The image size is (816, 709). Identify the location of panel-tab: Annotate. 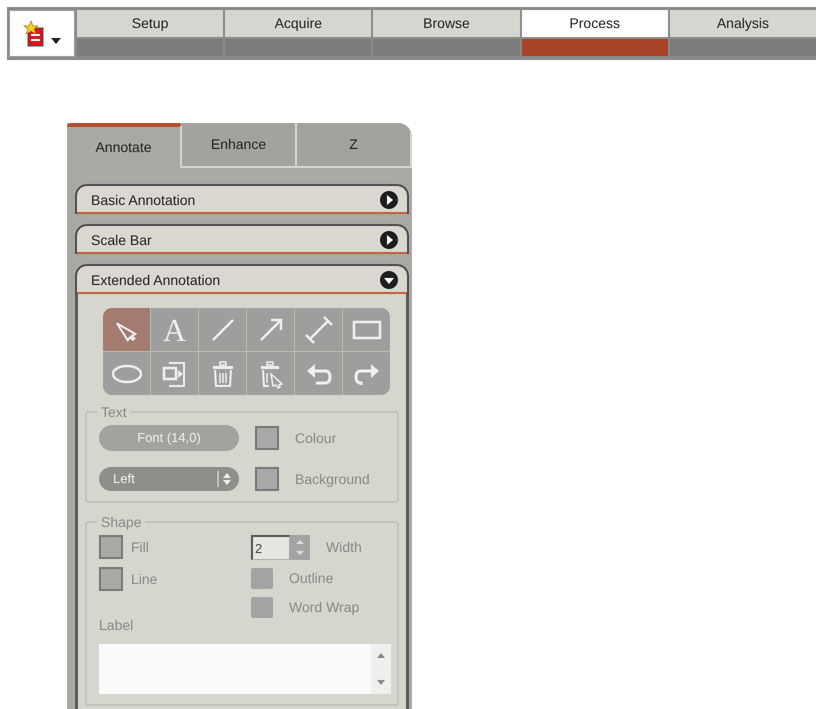
(124, 145).